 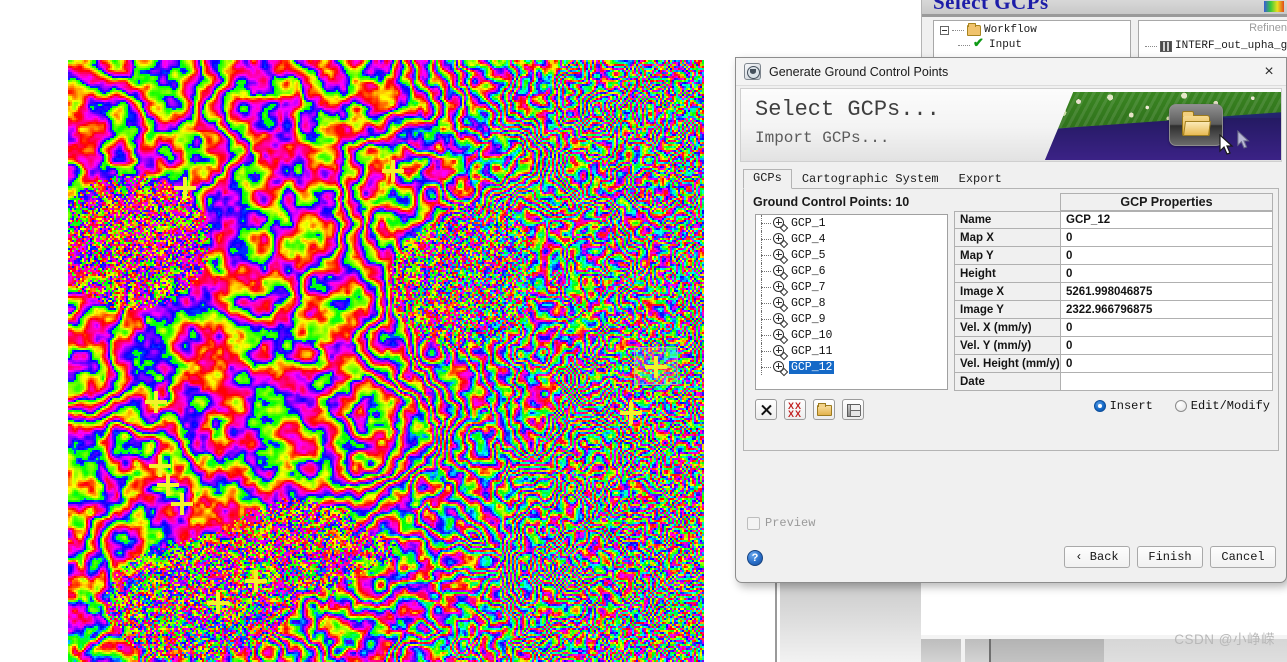 I want to click on raster-file-icon, so click(x=1166, y=46).